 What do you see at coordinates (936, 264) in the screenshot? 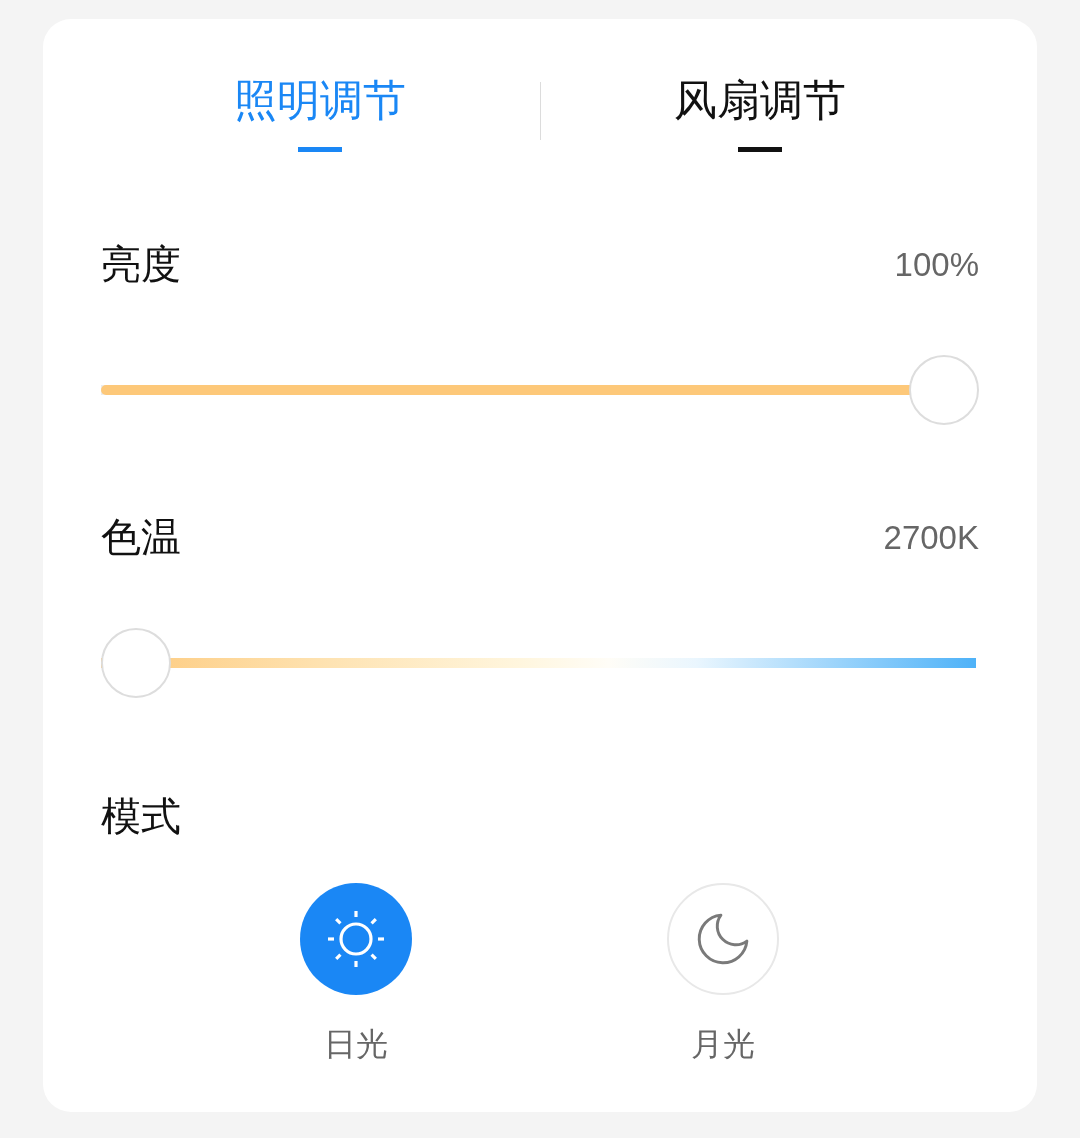
I see `slider-reading: 100%` at bounding box center [936, 264].